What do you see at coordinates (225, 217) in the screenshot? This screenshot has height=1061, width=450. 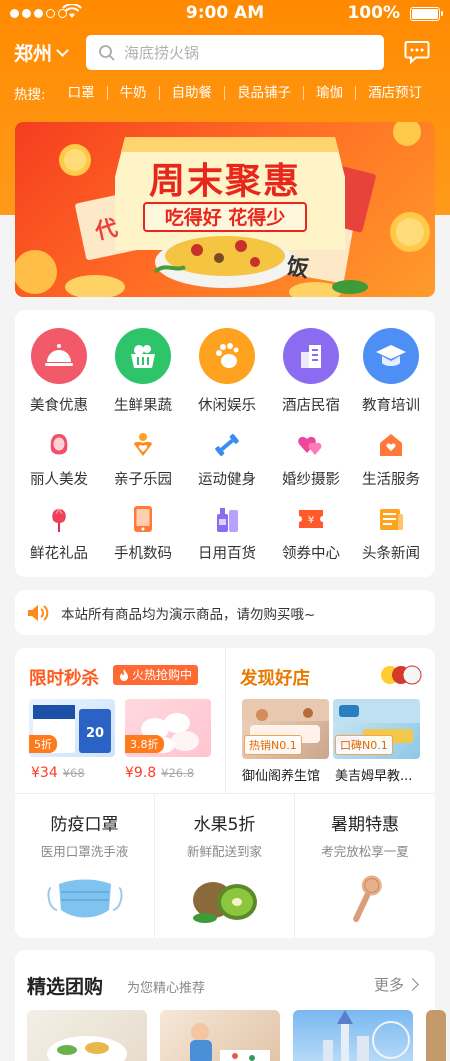 I see `banner-subtitle: 吃得好 花得少` at bounding box center [225, 217].